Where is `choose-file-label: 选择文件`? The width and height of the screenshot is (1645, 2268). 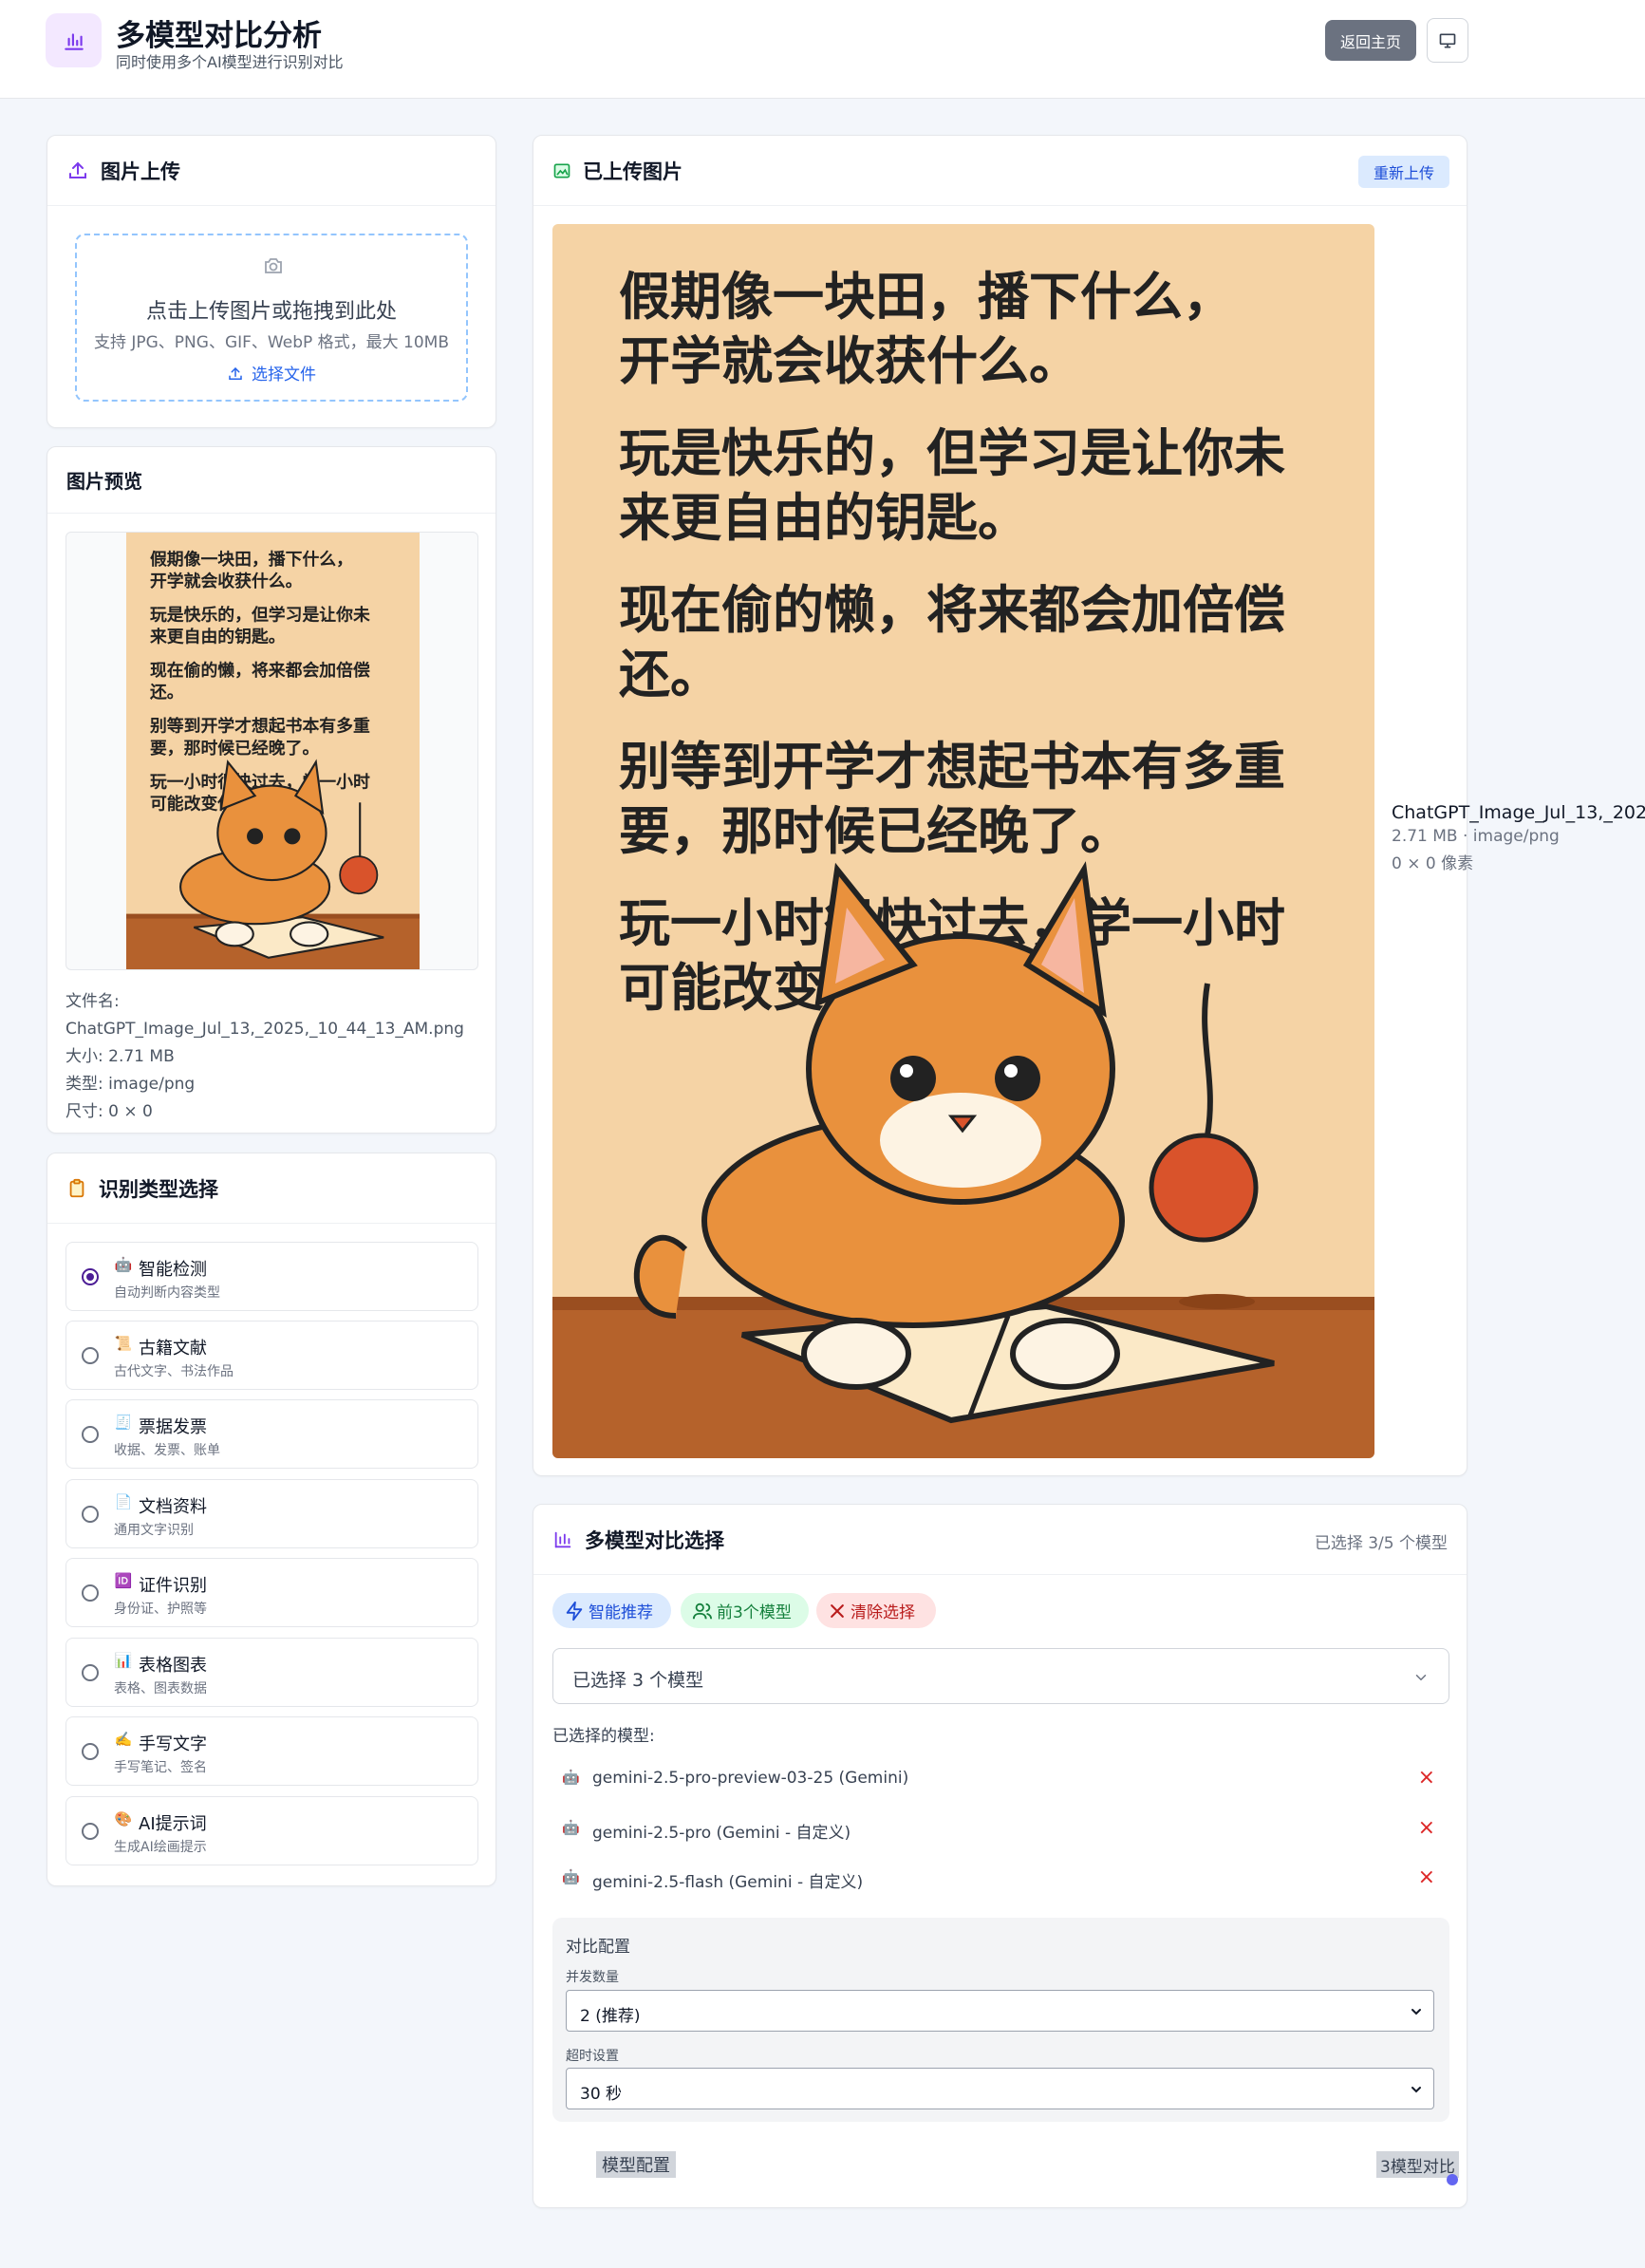 choose-file-label: 选择文件 is located at coordinates (284, 375).